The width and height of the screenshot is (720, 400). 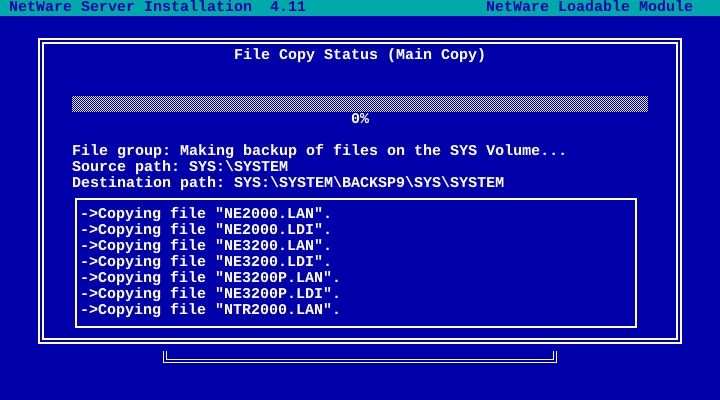 What do you see at coordinates (180, 168) in the screenshot?
I see `info-line: Source path: SYS:\SYSTEM` at bounding box center [180, 168].